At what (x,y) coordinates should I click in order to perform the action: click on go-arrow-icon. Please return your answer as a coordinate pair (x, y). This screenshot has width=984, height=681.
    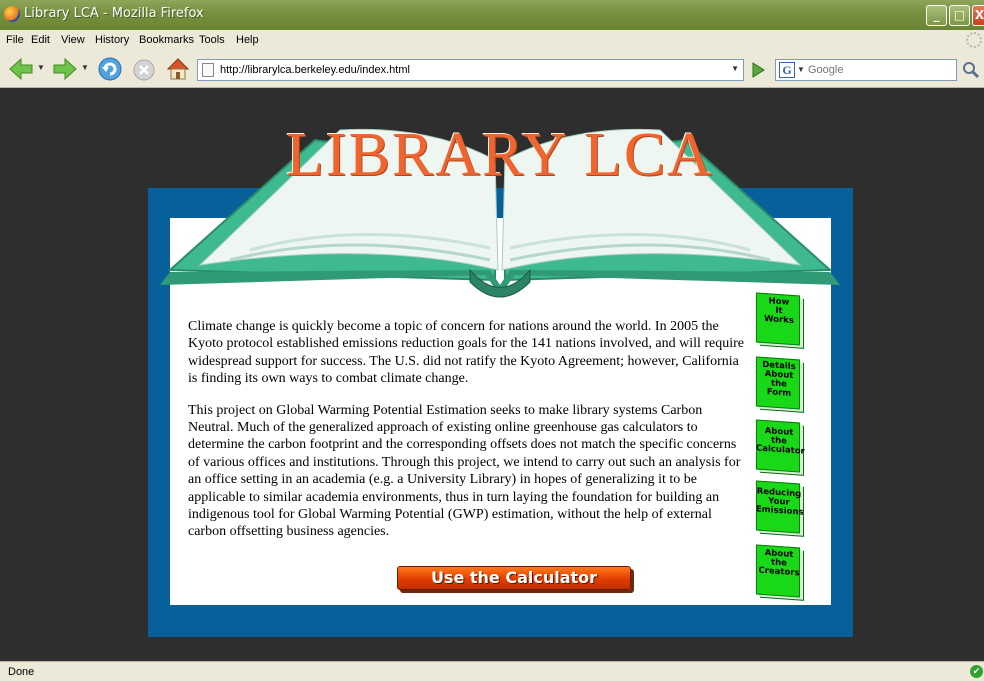
    Looking at the image, I should click on (758, 70).